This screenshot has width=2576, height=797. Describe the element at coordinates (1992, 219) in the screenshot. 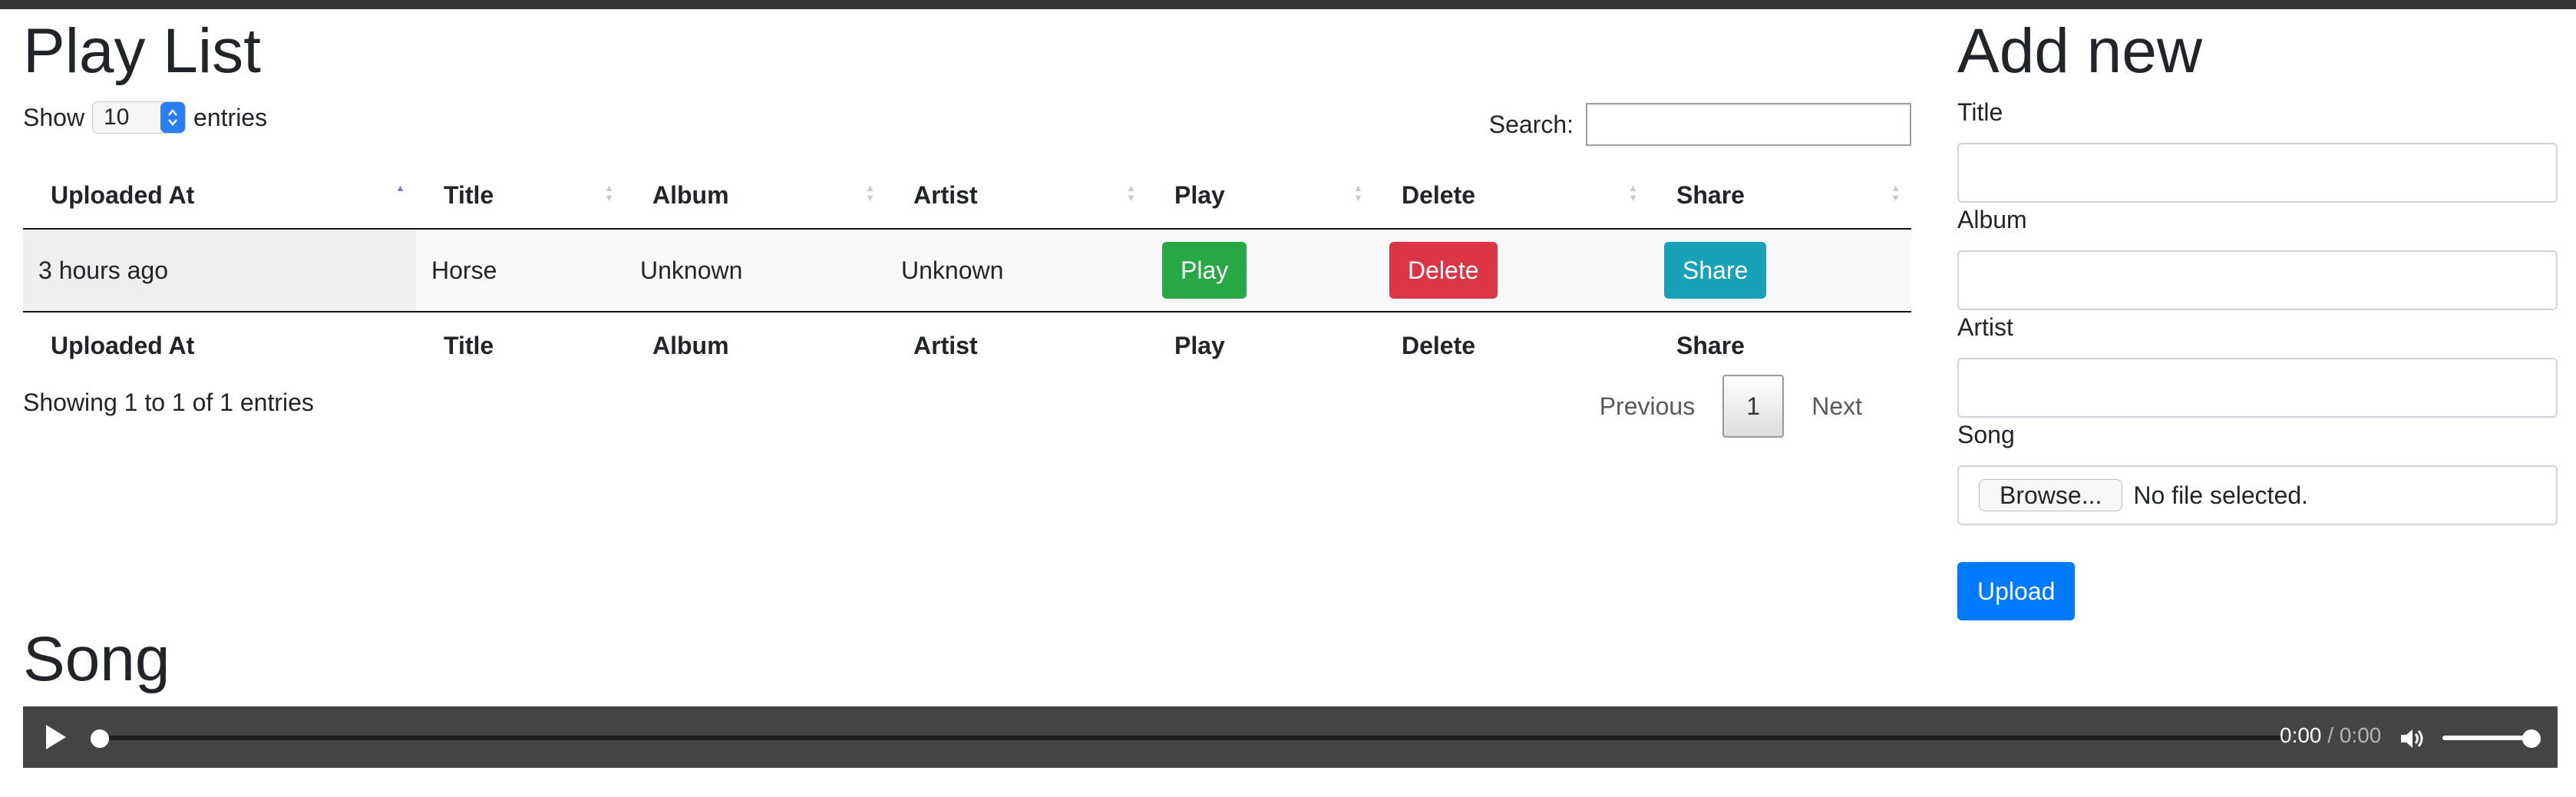

I see `album-label: Album` at that location.